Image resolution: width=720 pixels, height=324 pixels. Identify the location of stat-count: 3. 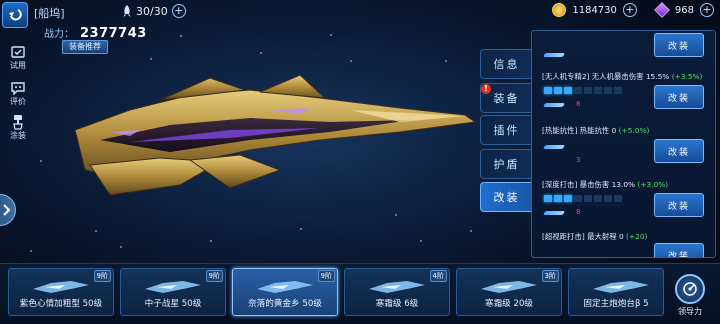
(578, 160).